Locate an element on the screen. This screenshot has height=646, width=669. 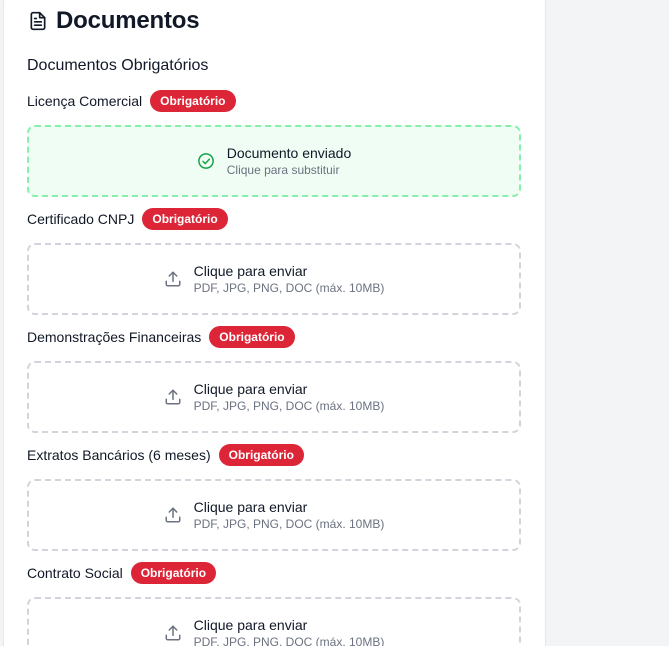
section-title: Documentos Obrigatórios is located at coordinates (118, 65).